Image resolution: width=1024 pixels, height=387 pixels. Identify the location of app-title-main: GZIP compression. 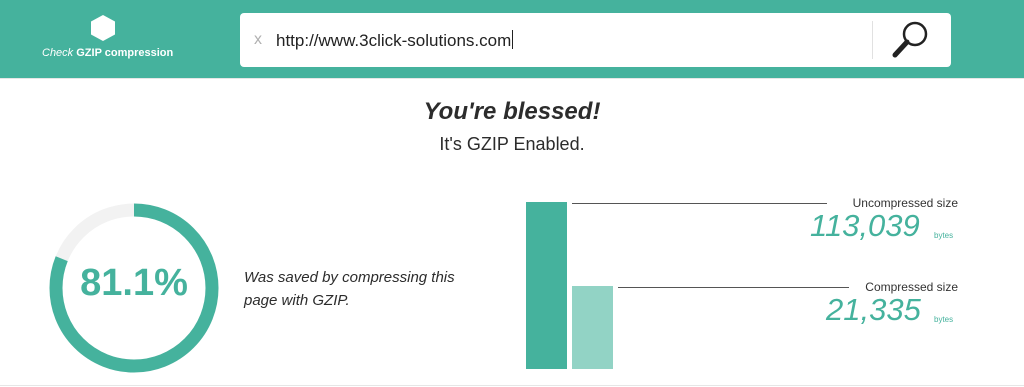
(125, 53).